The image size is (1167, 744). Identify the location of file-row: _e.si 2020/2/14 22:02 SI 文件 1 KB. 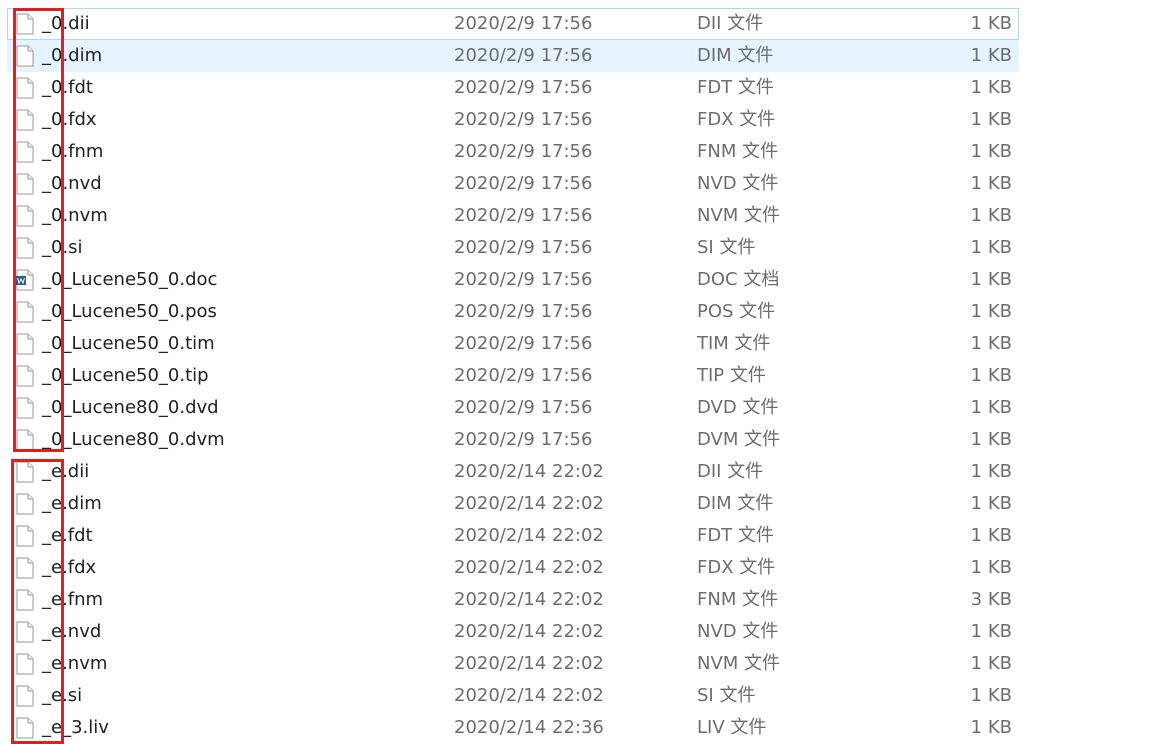
(513, 696).